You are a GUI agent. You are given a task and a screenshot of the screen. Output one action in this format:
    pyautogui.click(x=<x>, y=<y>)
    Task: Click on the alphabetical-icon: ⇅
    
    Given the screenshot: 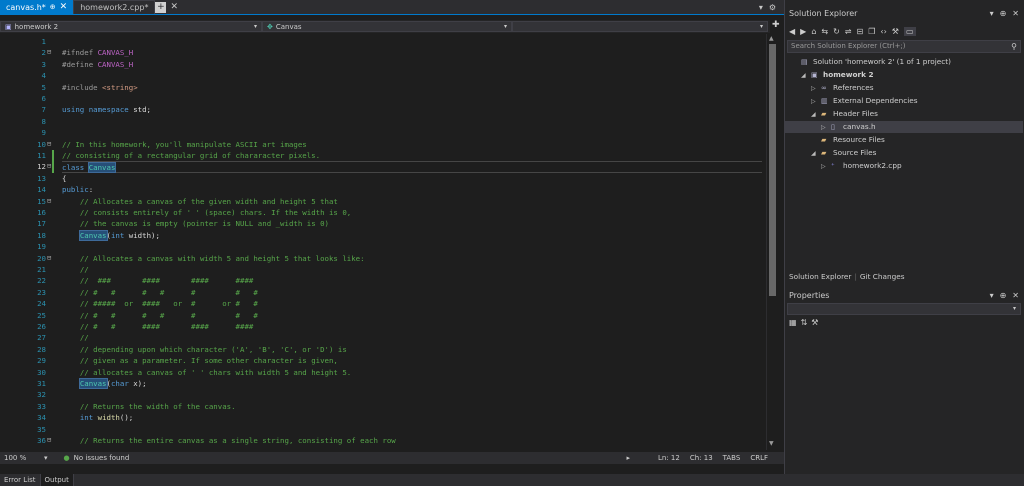 What is the action you would take?
    pyautogui.click(x=804, y=322)
    